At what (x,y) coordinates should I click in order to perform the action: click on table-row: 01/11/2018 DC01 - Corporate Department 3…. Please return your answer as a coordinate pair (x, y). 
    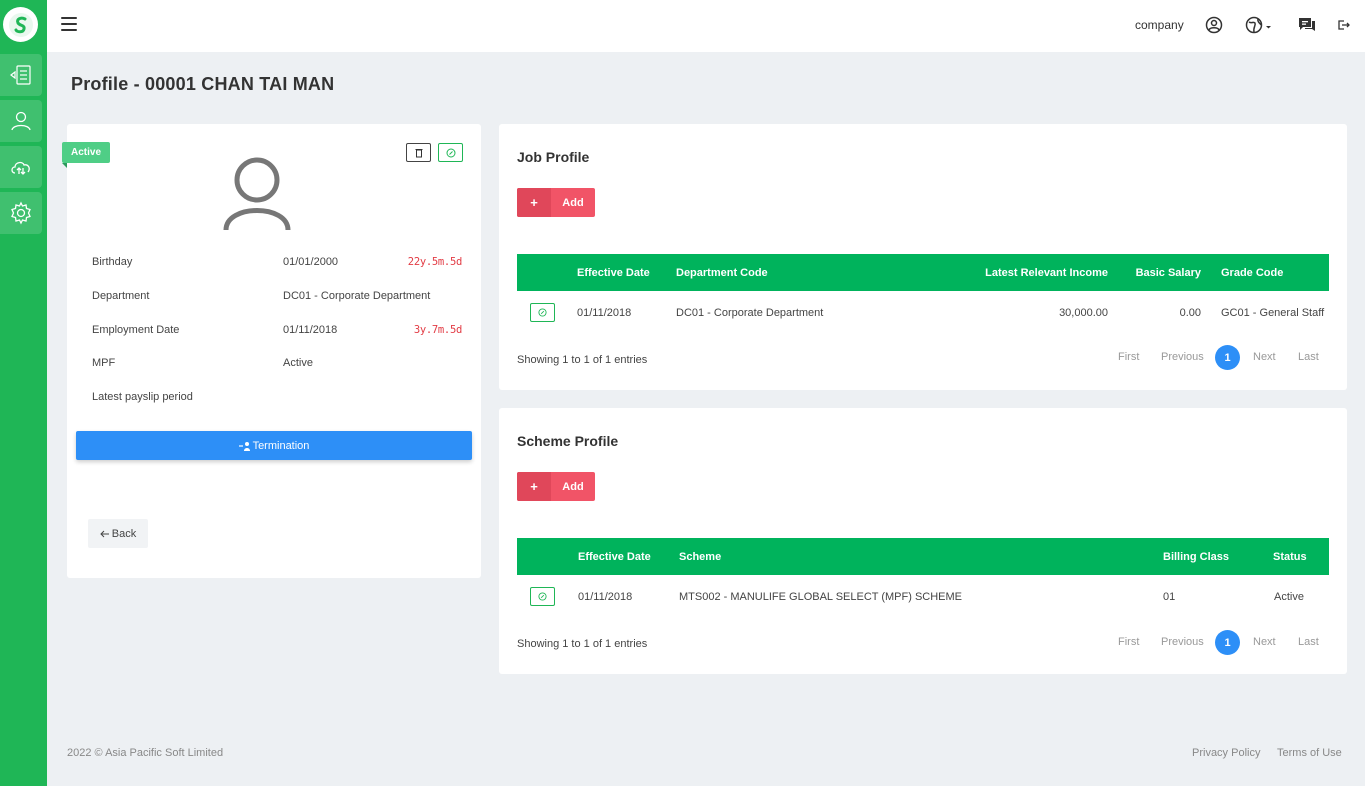
    Looking at the image, I should click on (923, 313).